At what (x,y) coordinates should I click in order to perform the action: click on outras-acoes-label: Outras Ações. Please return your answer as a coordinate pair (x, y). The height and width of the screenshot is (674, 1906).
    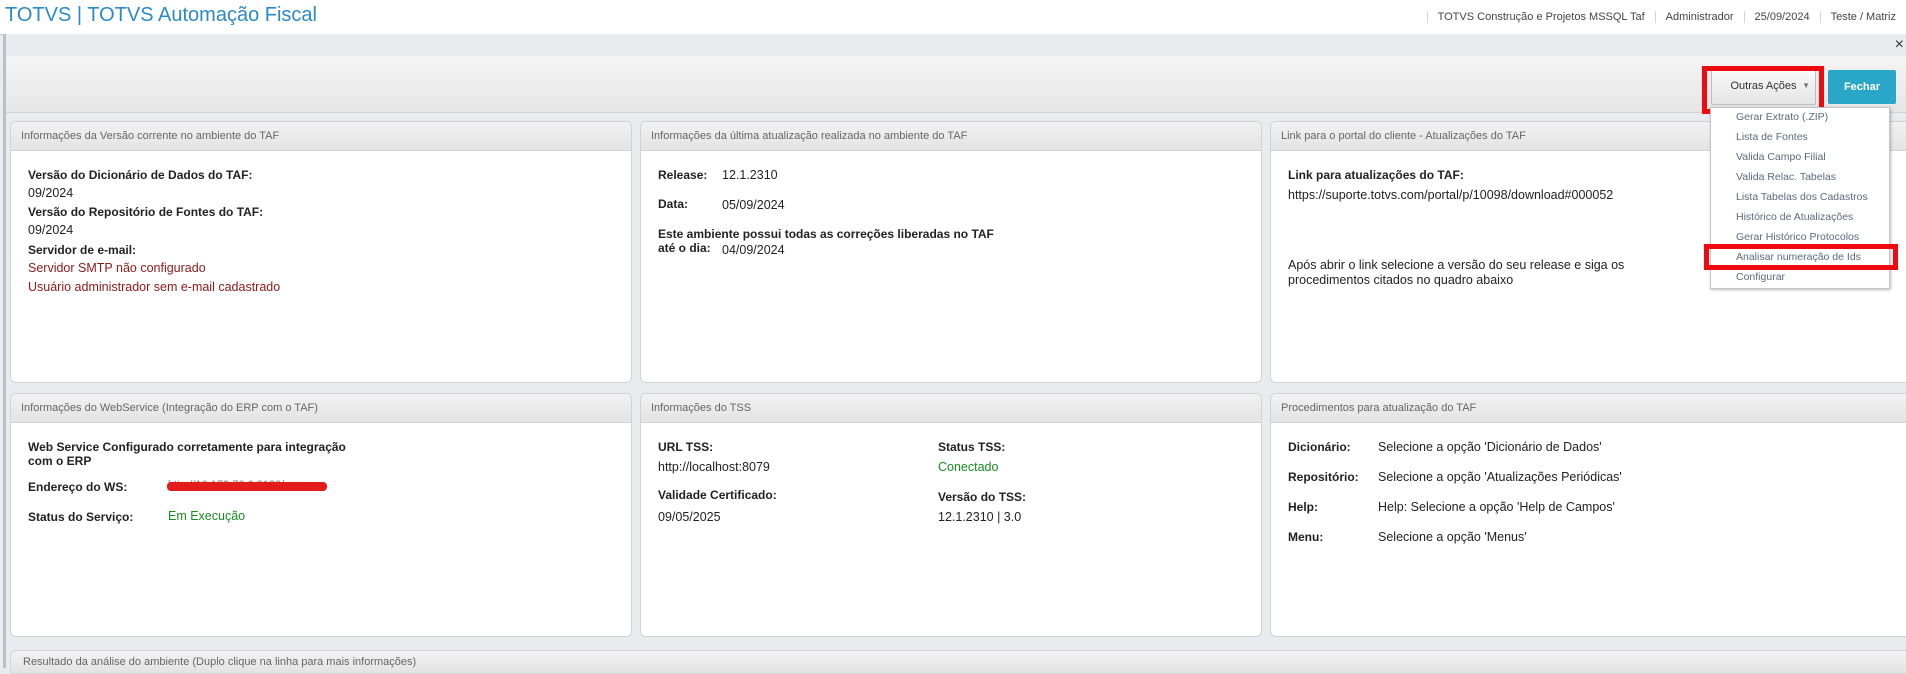
    Looking at the image, I should click on (1763, 86).